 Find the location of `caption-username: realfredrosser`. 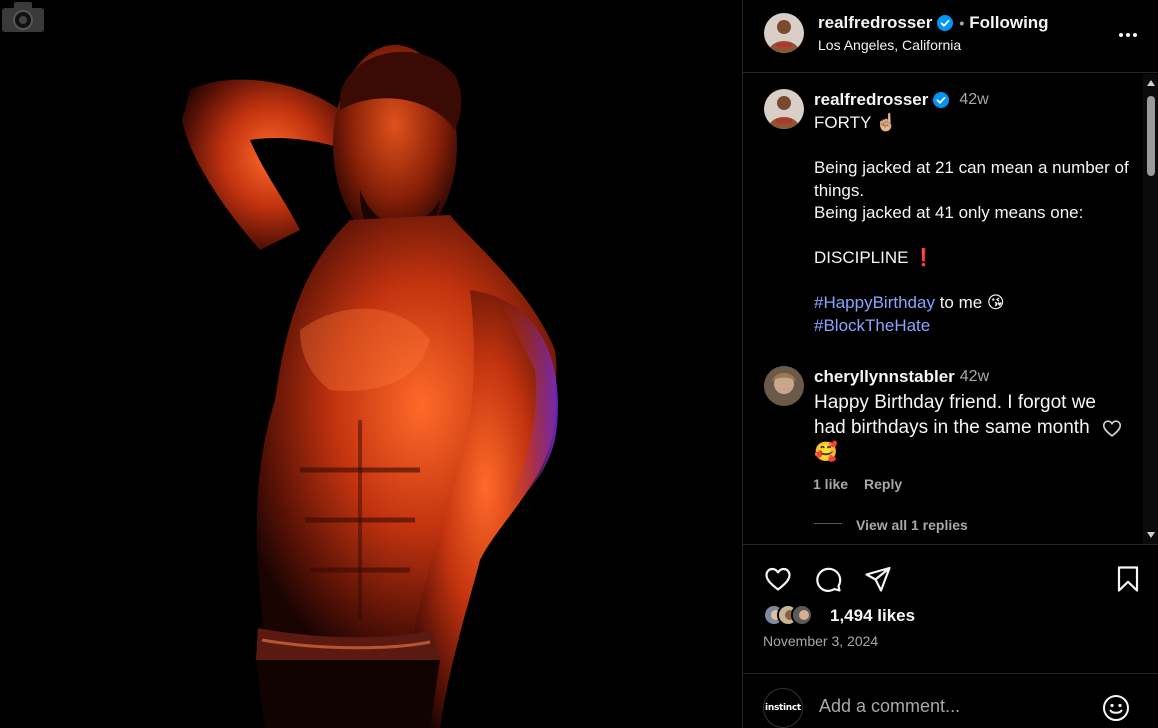

caption-username: realfredrosser is located at coordinates (871, 100).